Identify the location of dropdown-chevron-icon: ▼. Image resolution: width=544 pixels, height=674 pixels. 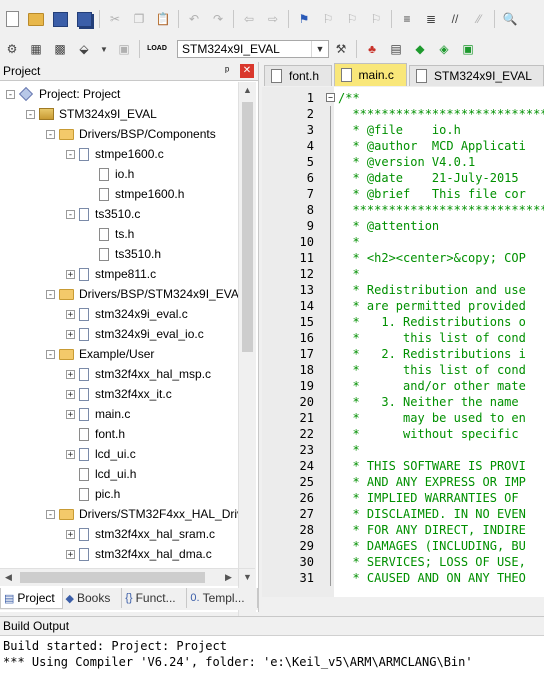
(104, 49).